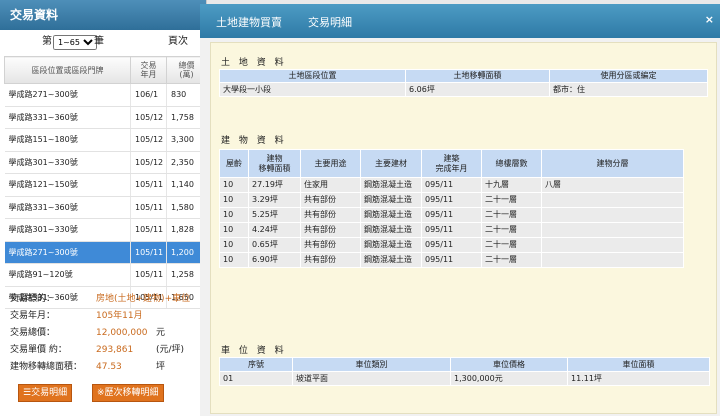 This screenshot has width=720, height=416. I want to click on building-cell: 4.24坪, so click(274, 230).